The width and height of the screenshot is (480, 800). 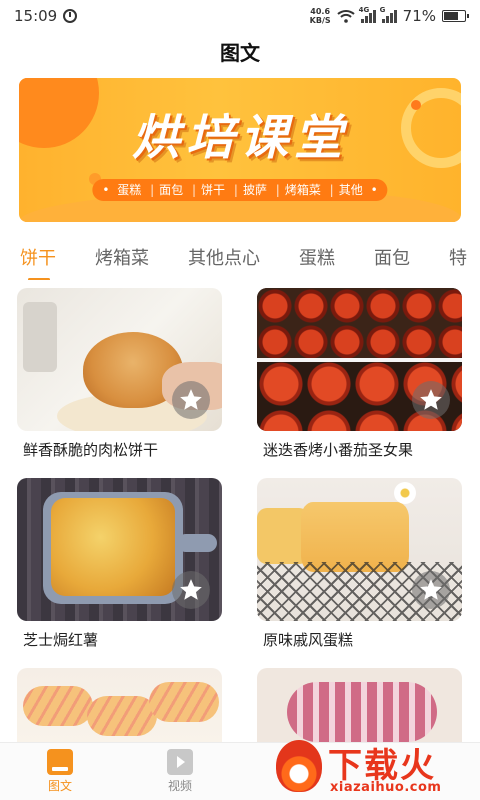 I want to click on nav-item-label: 视频, so click(x=179, y=786).